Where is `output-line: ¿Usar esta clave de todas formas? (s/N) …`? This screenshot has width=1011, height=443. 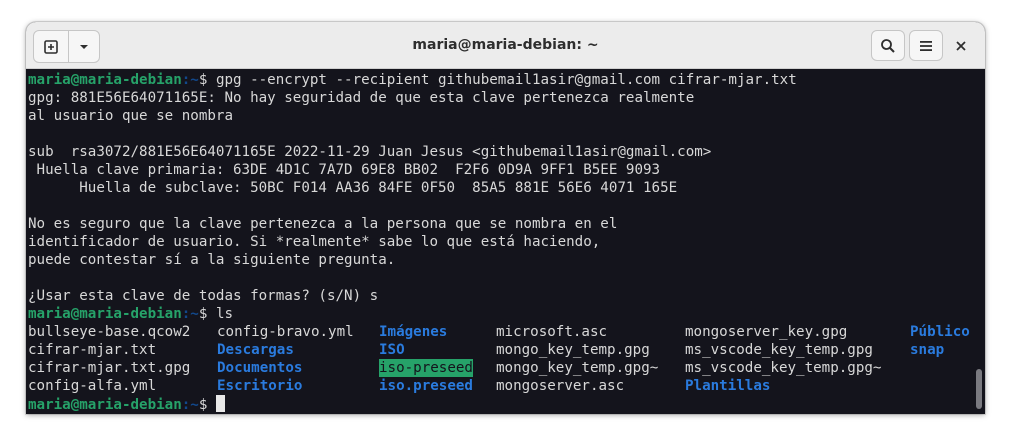 output-line: ¿Usar esta clave de todas formas? (s/N) … is located at coordinates (203, 296).